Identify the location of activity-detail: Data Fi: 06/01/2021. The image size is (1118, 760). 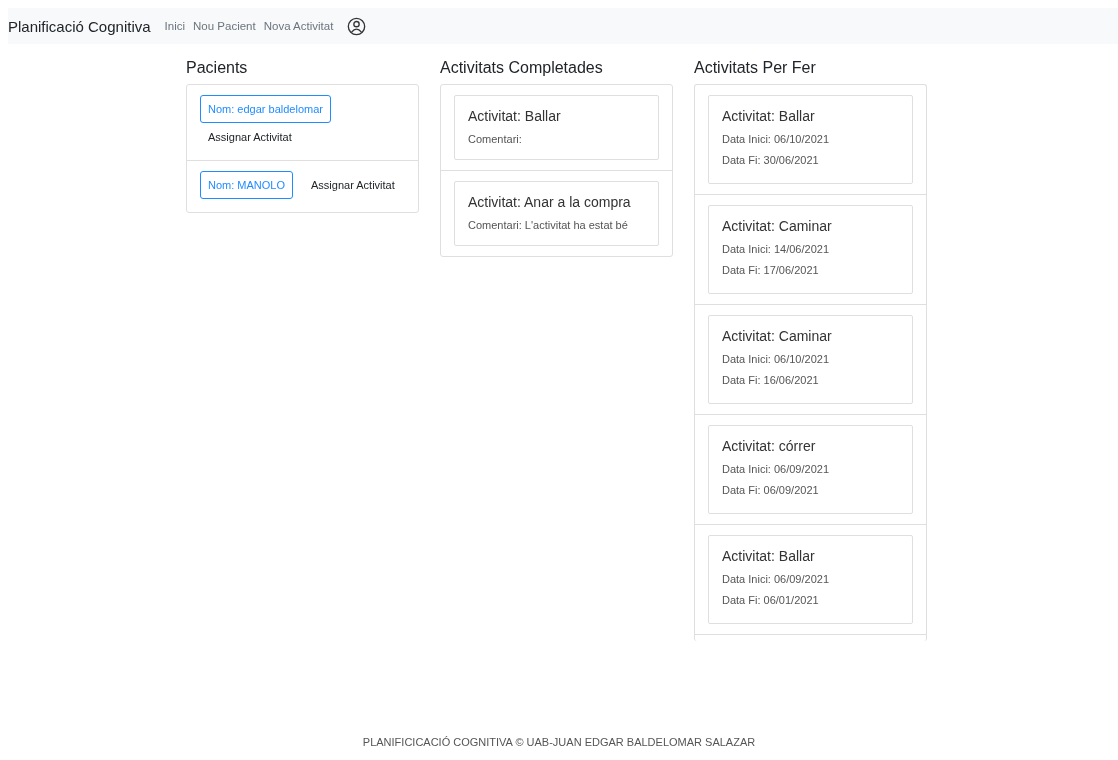
(771, 600).